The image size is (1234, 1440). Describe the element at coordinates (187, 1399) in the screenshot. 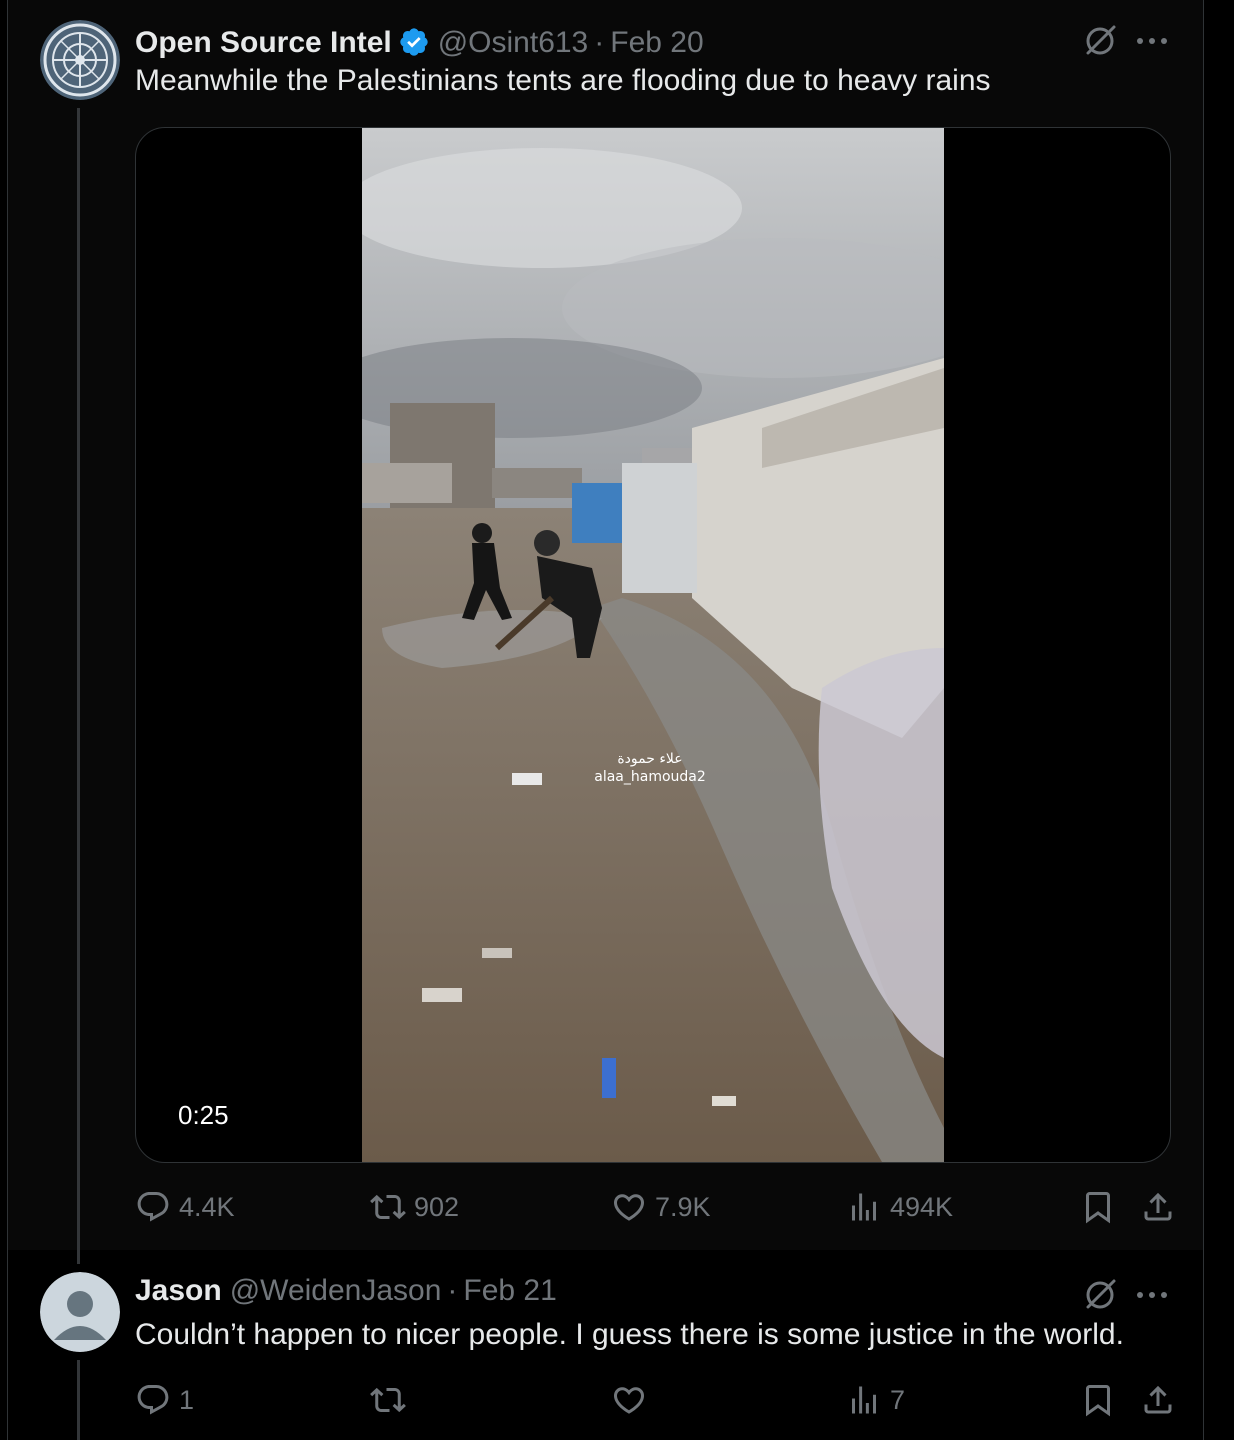

I see `reply-count: 1` at that location.